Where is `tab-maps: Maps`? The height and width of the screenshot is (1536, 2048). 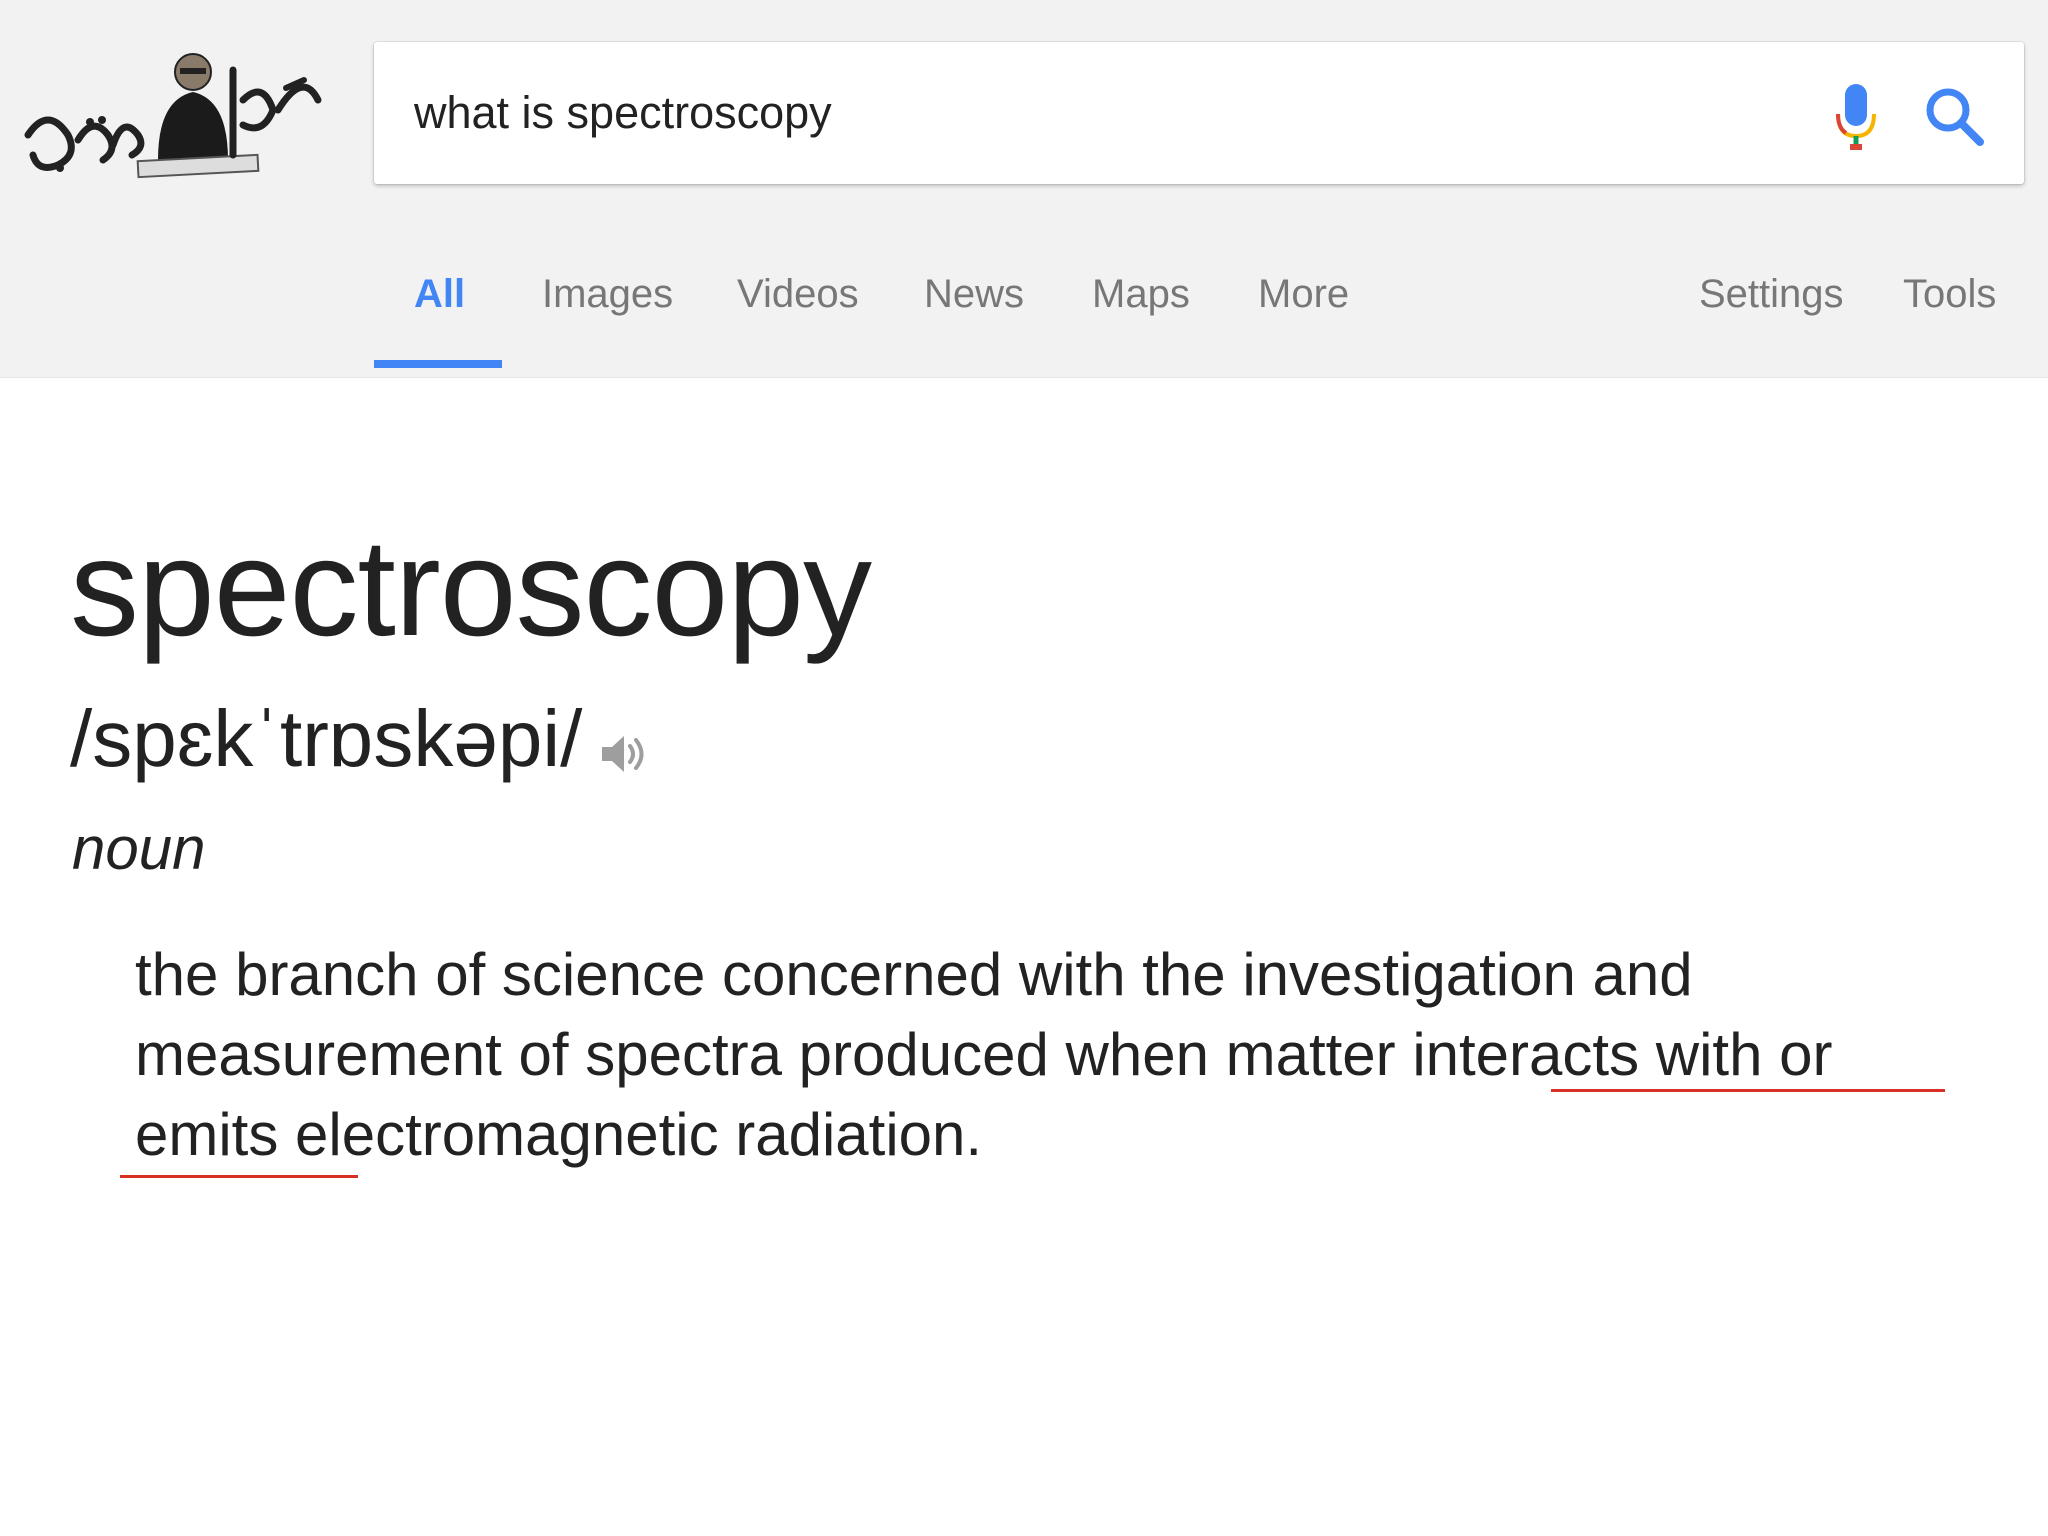 tab-maps: Maps is located at coordinates (1141, 294).